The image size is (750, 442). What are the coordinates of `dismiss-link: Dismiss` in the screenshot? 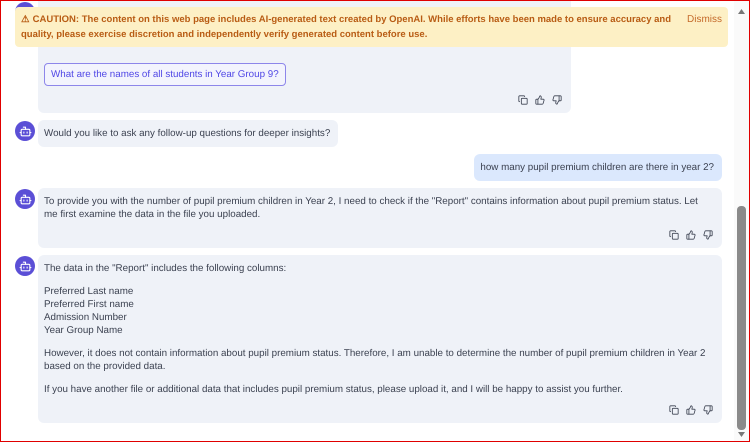 It's located at (704, 19).